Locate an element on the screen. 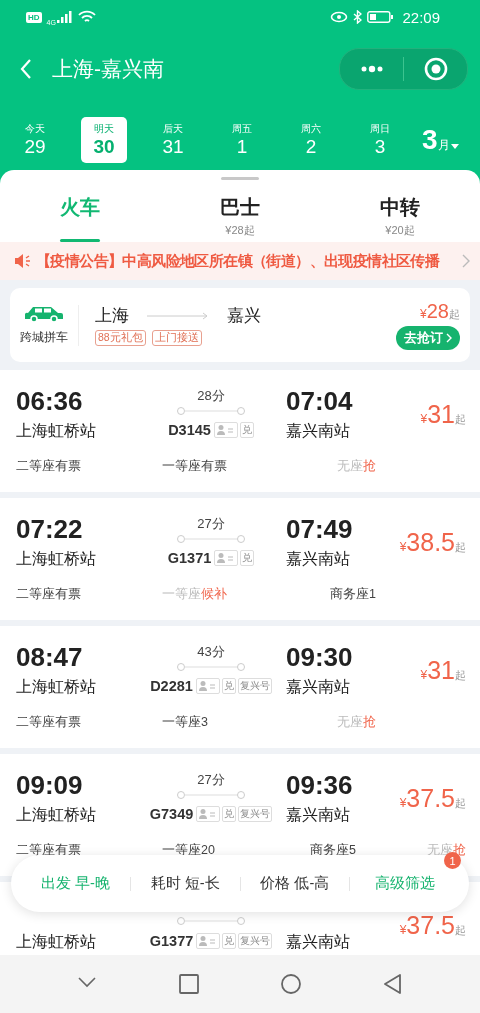  train-number: D3145 is located at coordinates (189, 429).